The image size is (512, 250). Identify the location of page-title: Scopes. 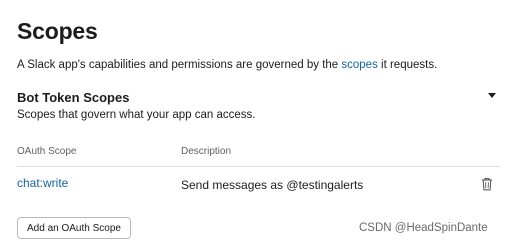
(57, 31).